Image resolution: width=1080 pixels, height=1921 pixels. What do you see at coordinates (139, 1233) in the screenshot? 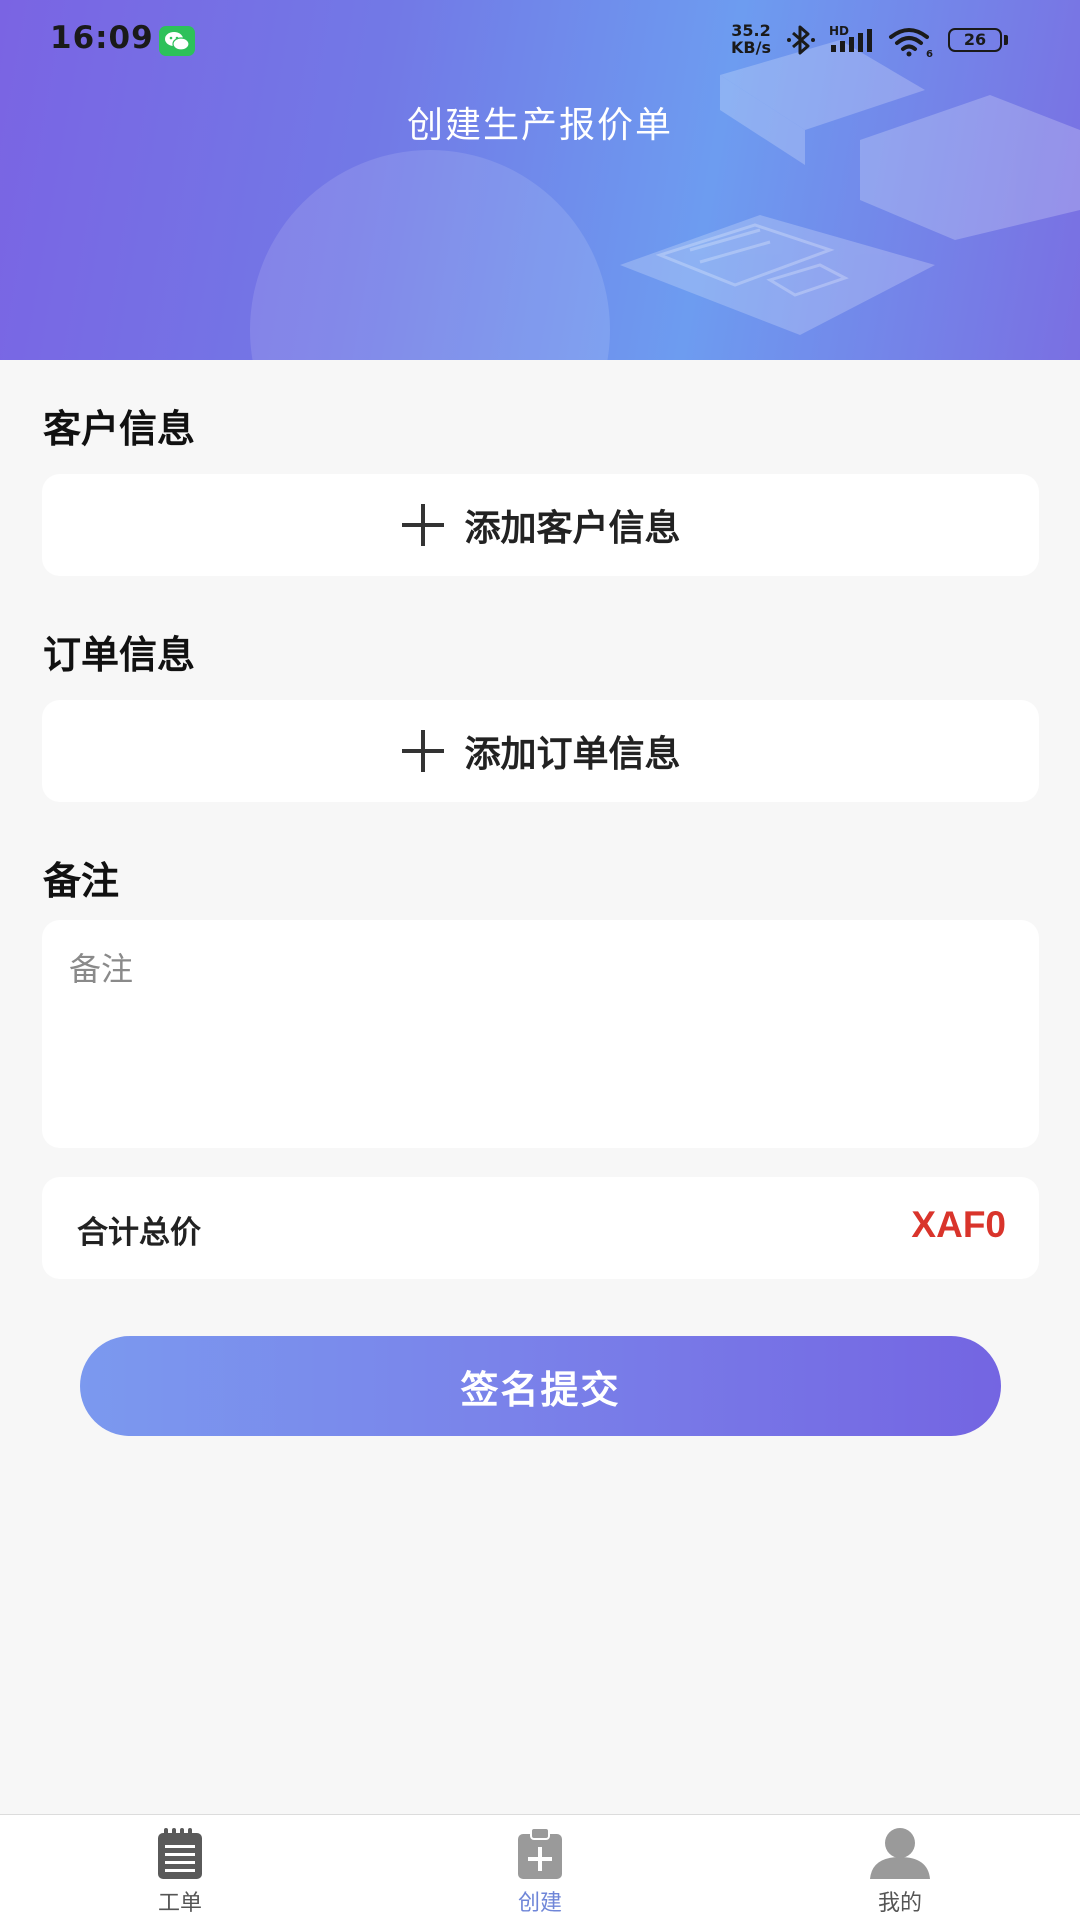
I see `total-label: 合计总价` at bounding box center [139, 1233].